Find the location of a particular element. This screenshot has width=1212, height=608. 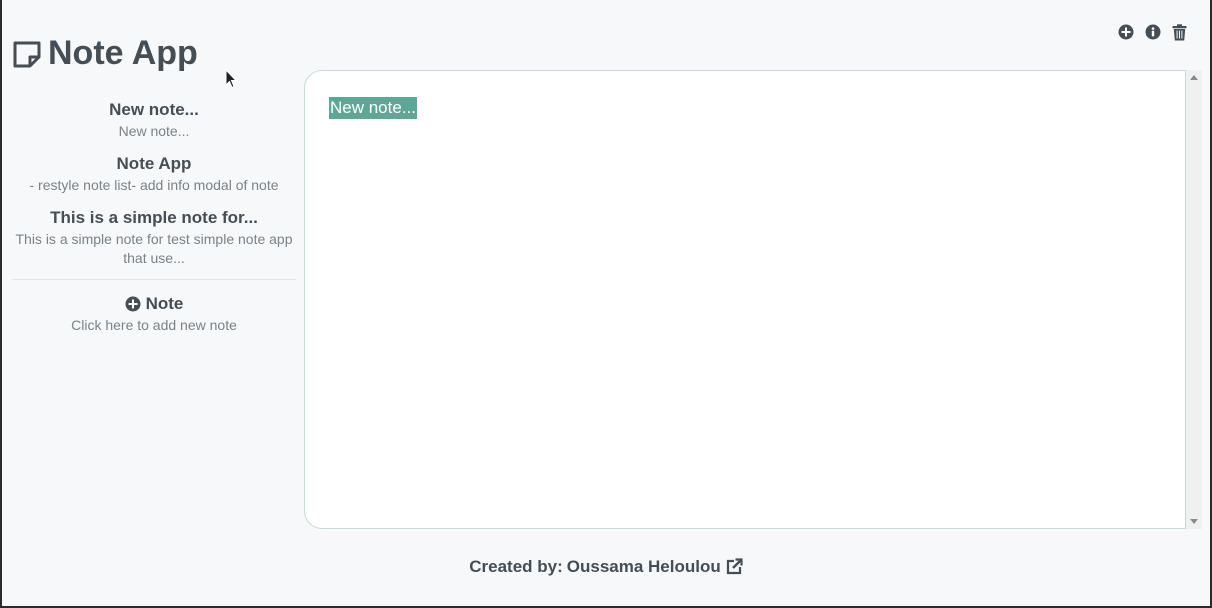

info-button is located at coordinates (1152, 32).